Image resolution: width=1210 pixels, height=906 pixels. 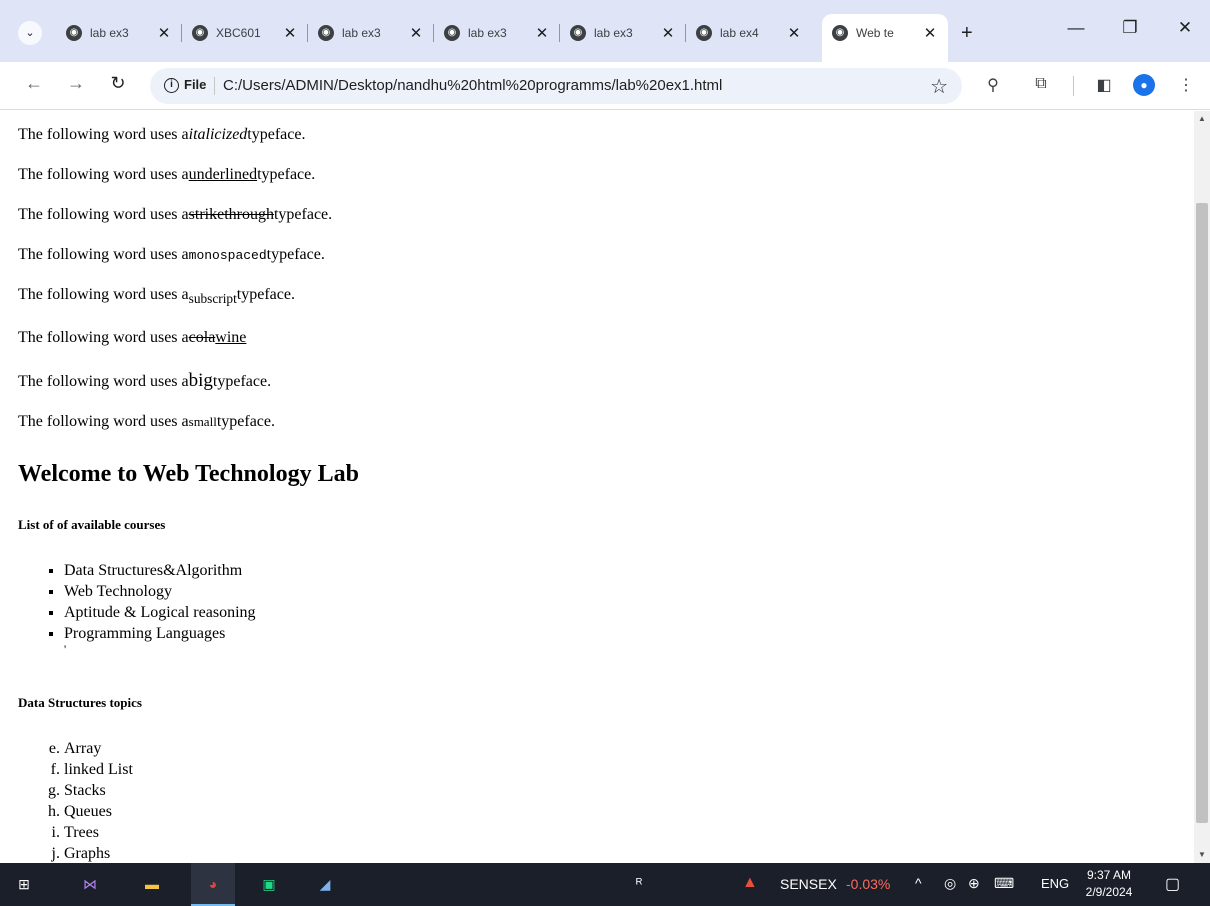 What do you see at coordinates (1104, 85) in the screenshot?
I see `side-panel-icon: ◧` at bounding box center [1104, 85].